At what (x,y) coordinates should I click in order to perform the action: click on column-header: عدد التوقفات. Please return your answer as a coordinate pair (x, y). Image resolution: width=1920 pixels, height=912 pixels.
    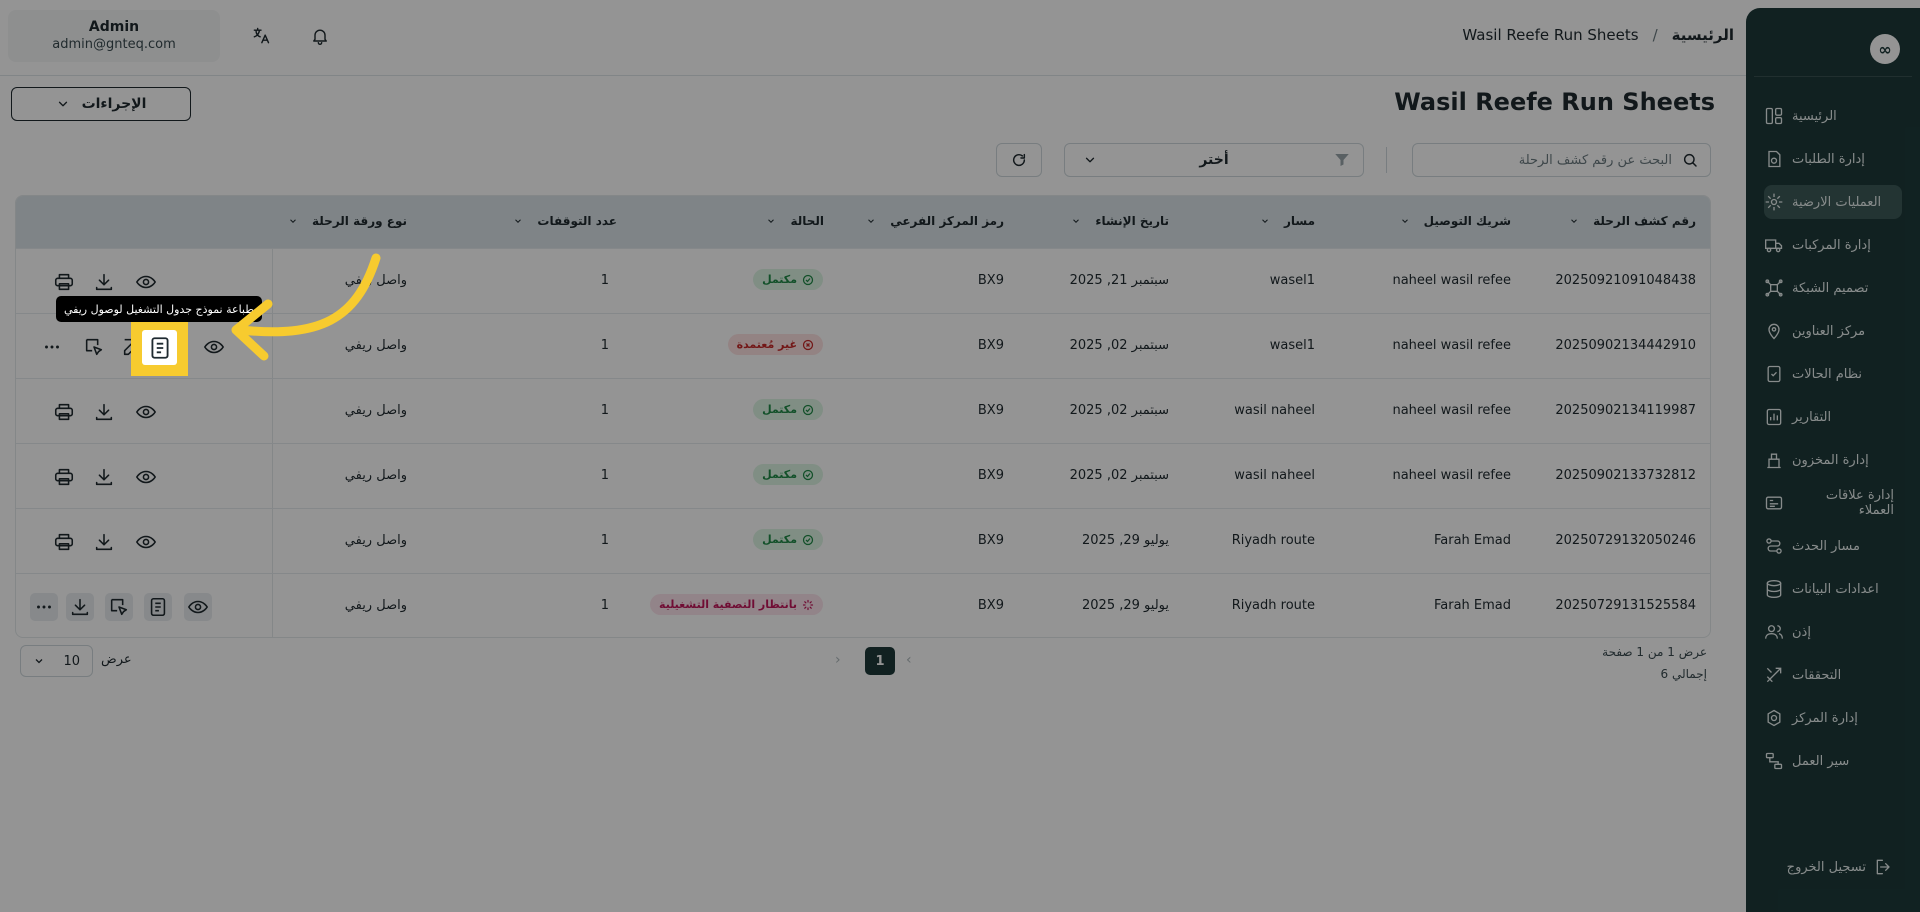
    Looking at the image, I should click on (565, 221).